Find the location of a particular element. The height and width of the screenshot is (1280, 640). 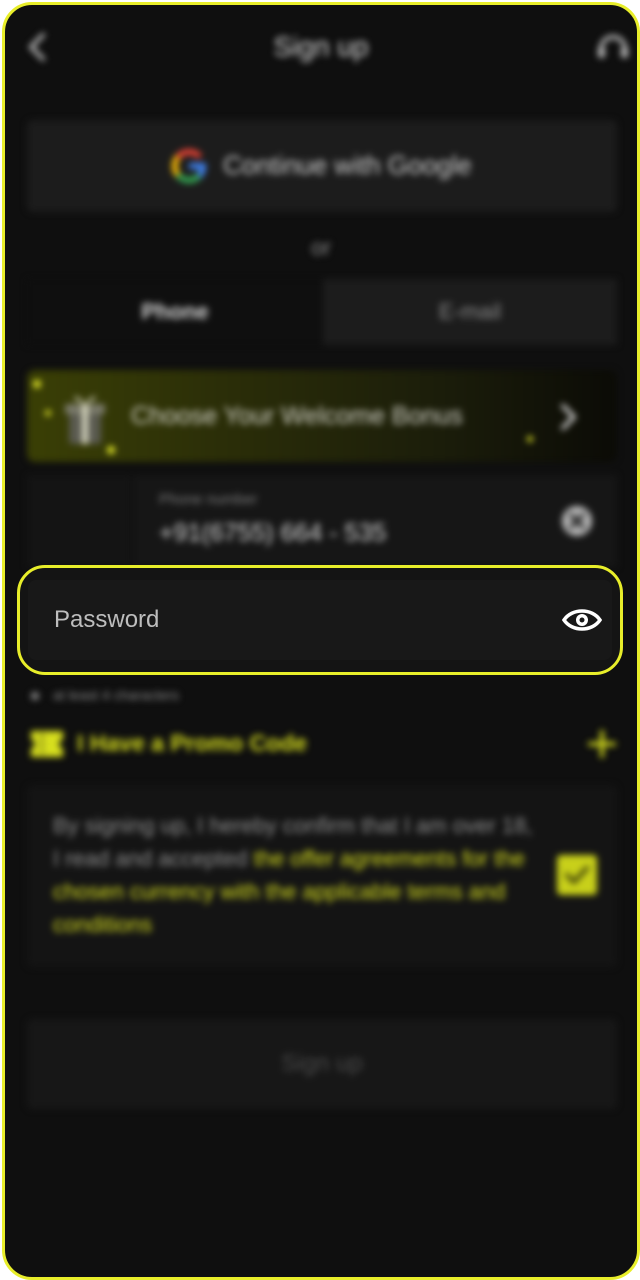

password-field-inner is located at coordinates (320, 620).